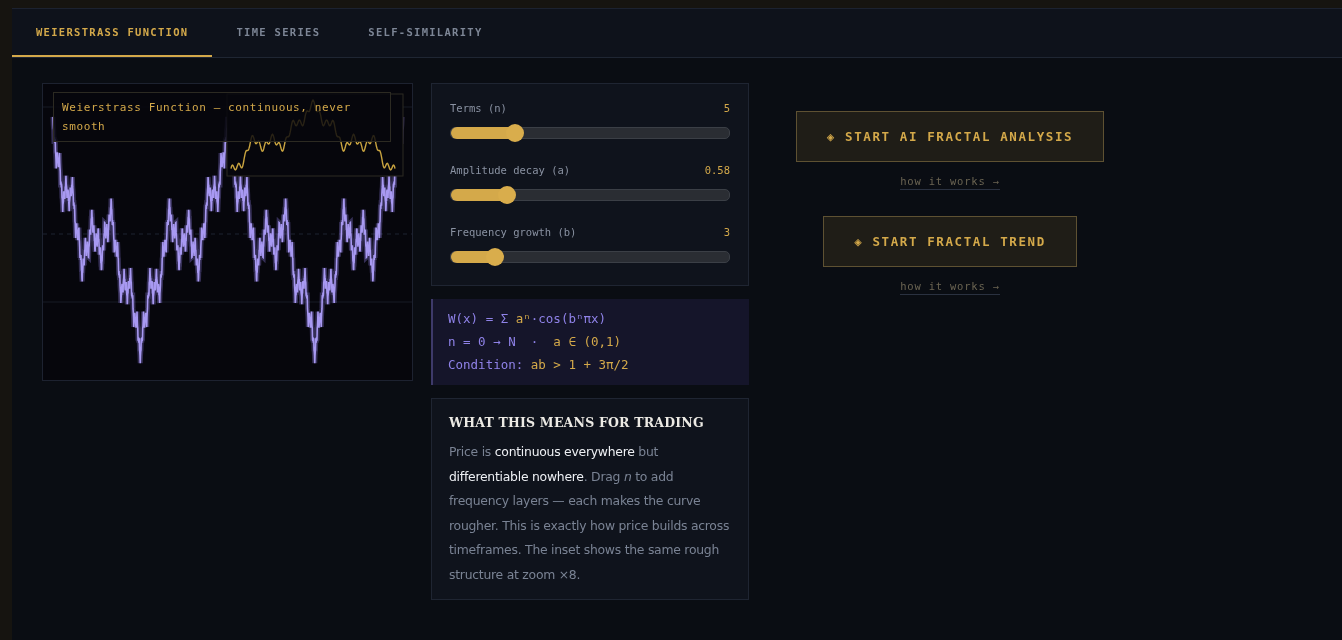  Describe the element at coordinates (535, 342) in the screenshot. I see `formula-line: n = 0 → N · a ∈ (0,1)` at that location.